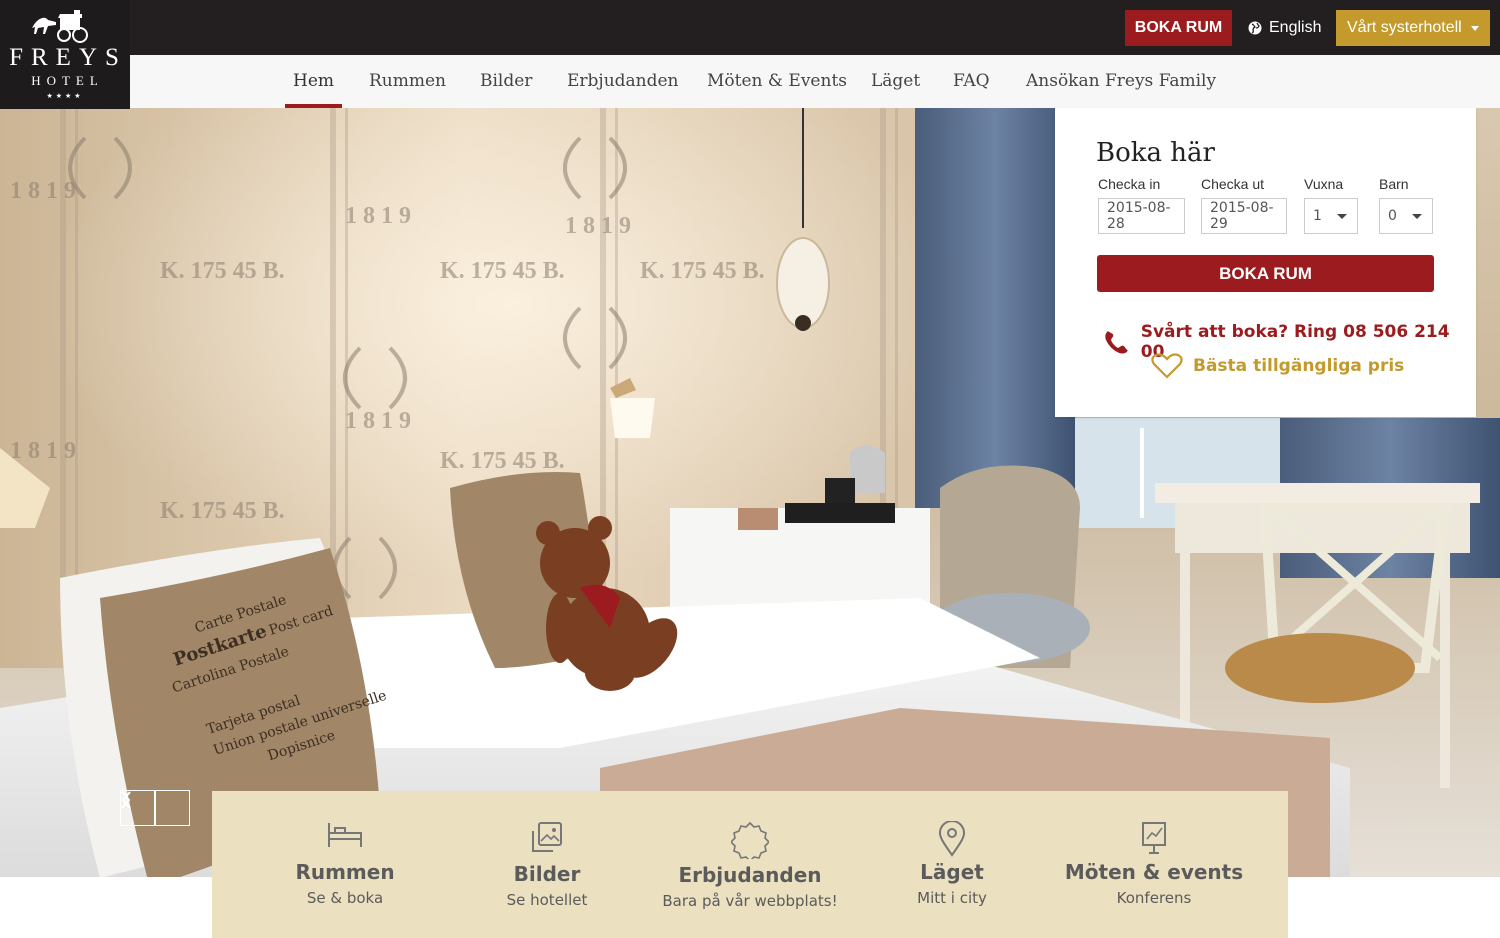 This screenshot has width=1500, height=938. I want to click on checkin-input: 2015-08-28, so click(1141, 216).